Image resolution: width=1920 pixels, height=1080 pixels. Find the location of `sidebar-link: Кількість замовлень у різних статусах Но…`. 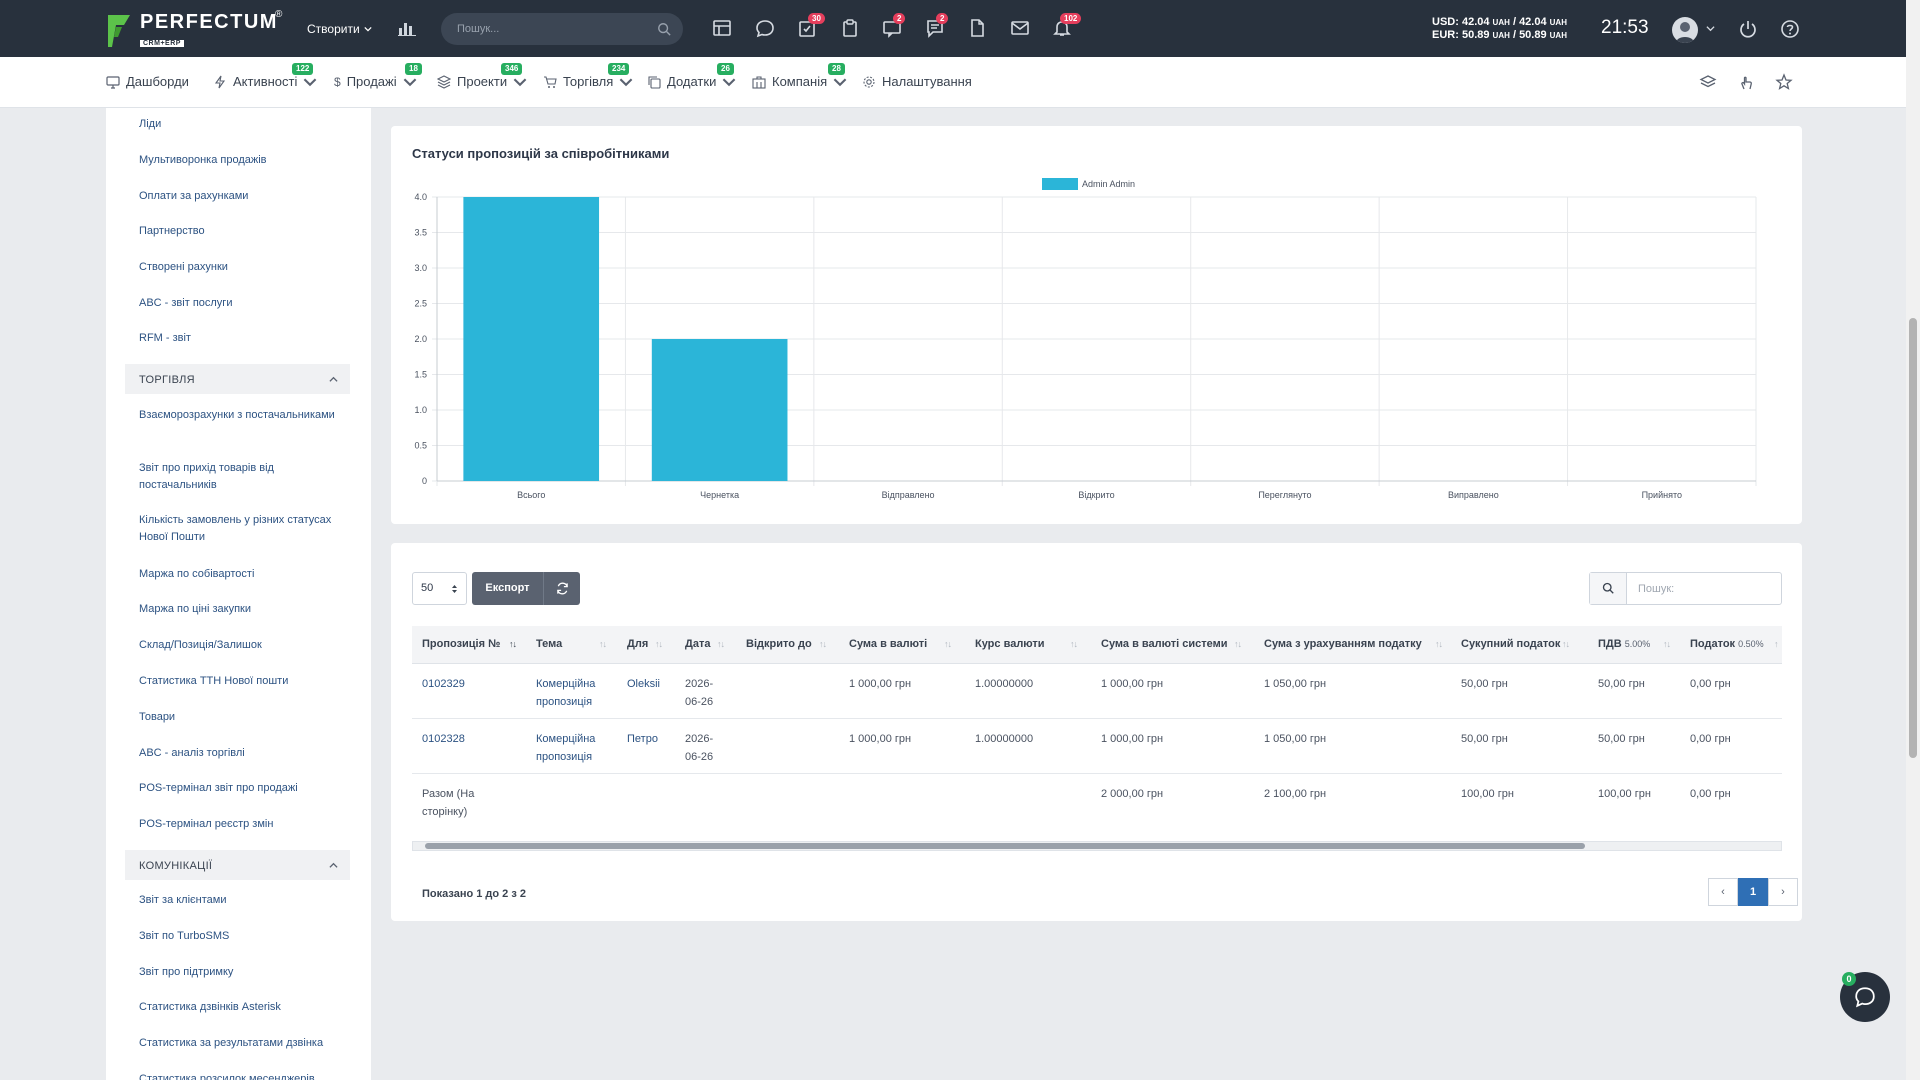

sidebar-link: Кількість замовлень у різних статусах Но… is located at coordinates (244, 529).